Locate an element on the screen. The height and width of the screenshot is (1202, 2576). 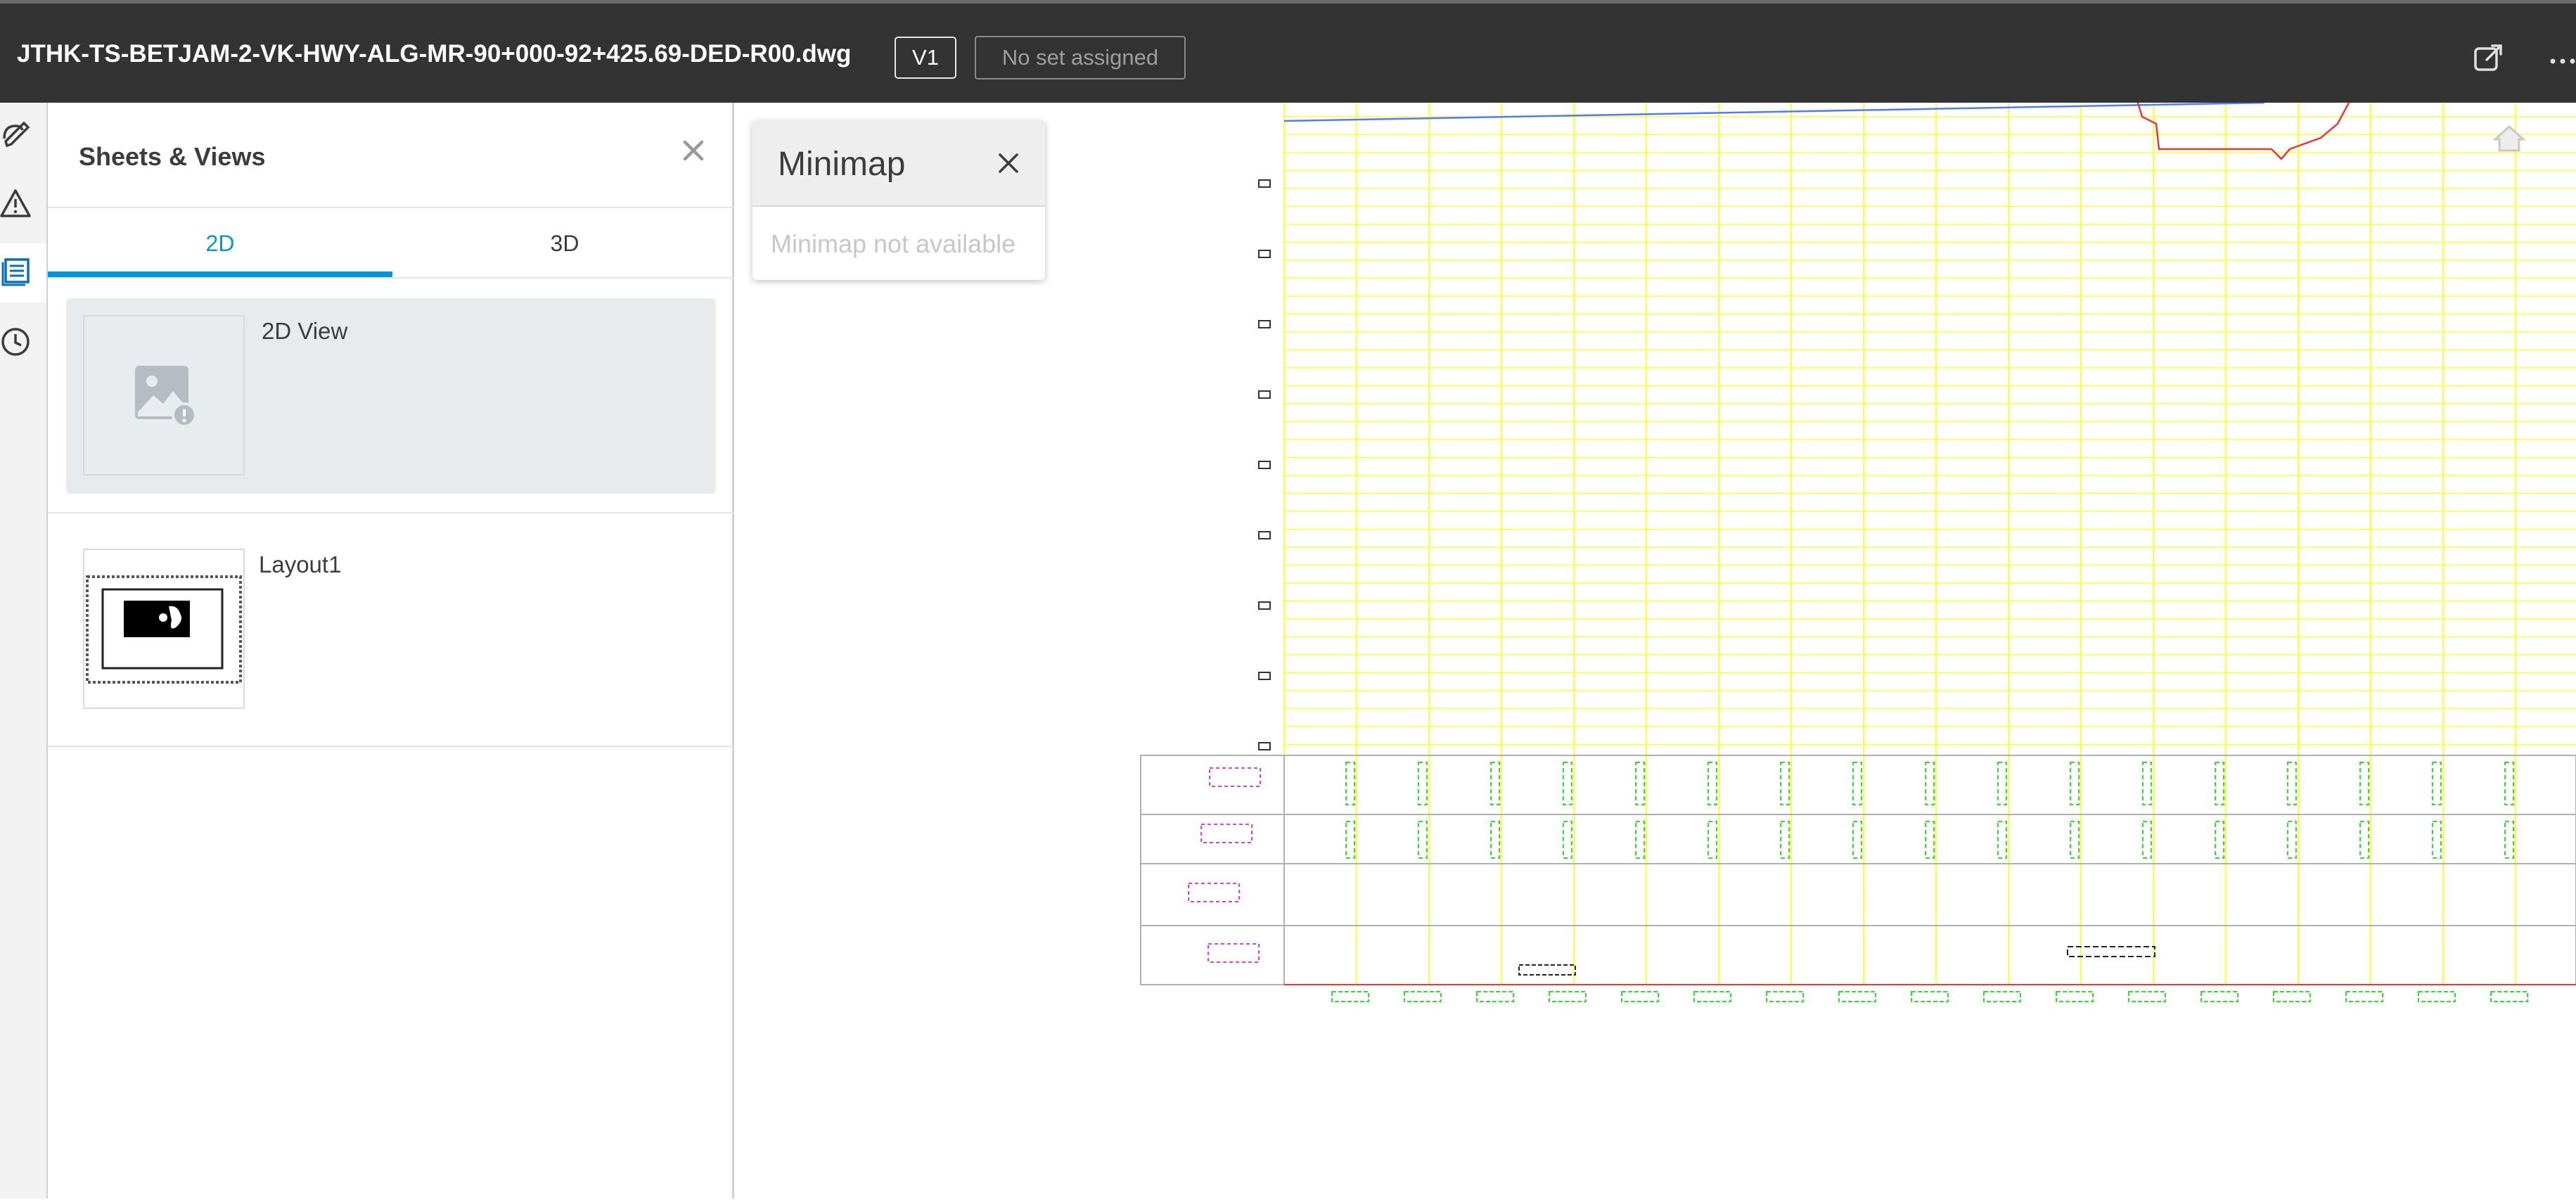
tool-rail is located at coordinates (24, 650).